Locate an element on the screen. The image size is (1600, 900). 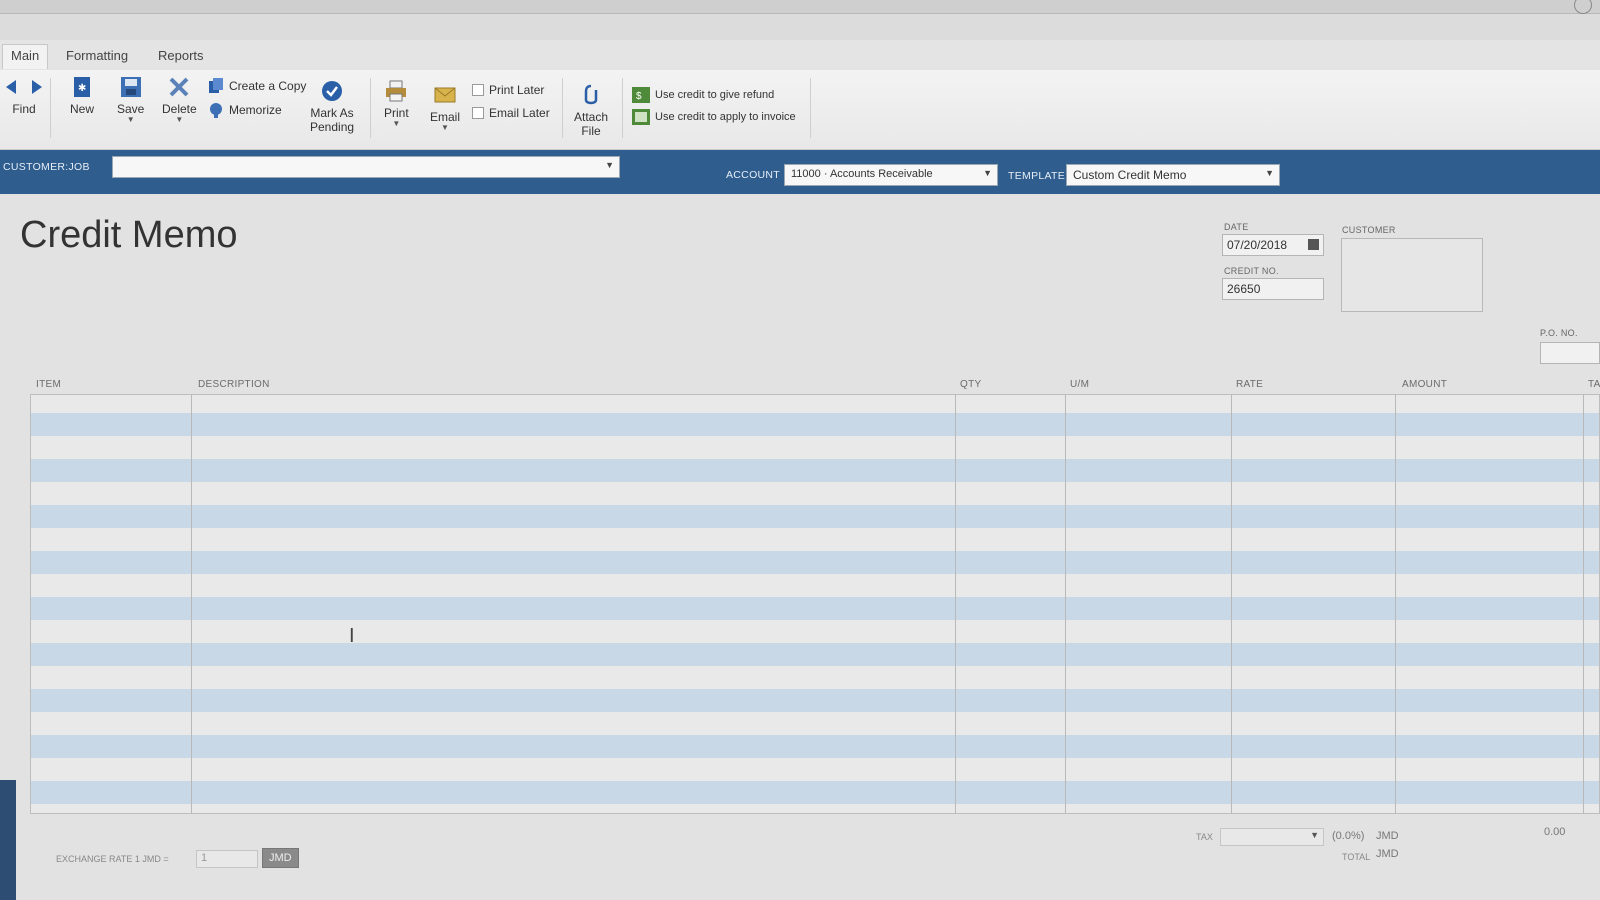
account-value: 11000 · Accounts Receivable is located at coordinates (862, 174).